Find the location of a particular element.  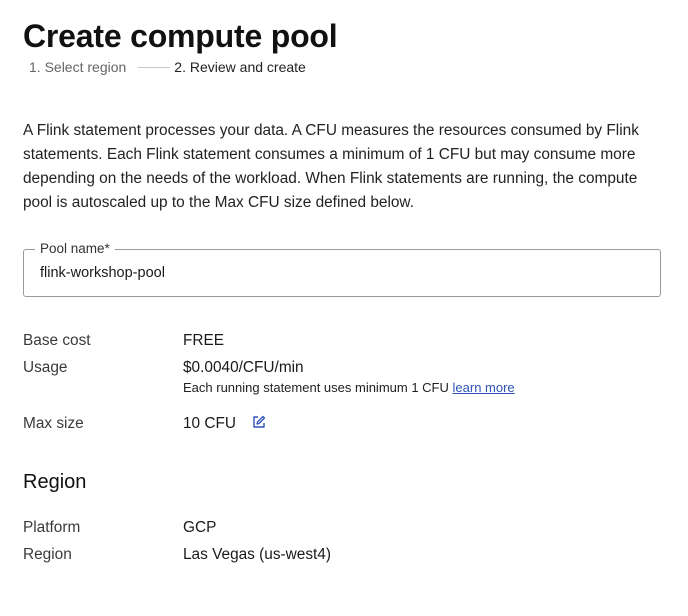

pool-name-input is located at coordinates (330, 273).